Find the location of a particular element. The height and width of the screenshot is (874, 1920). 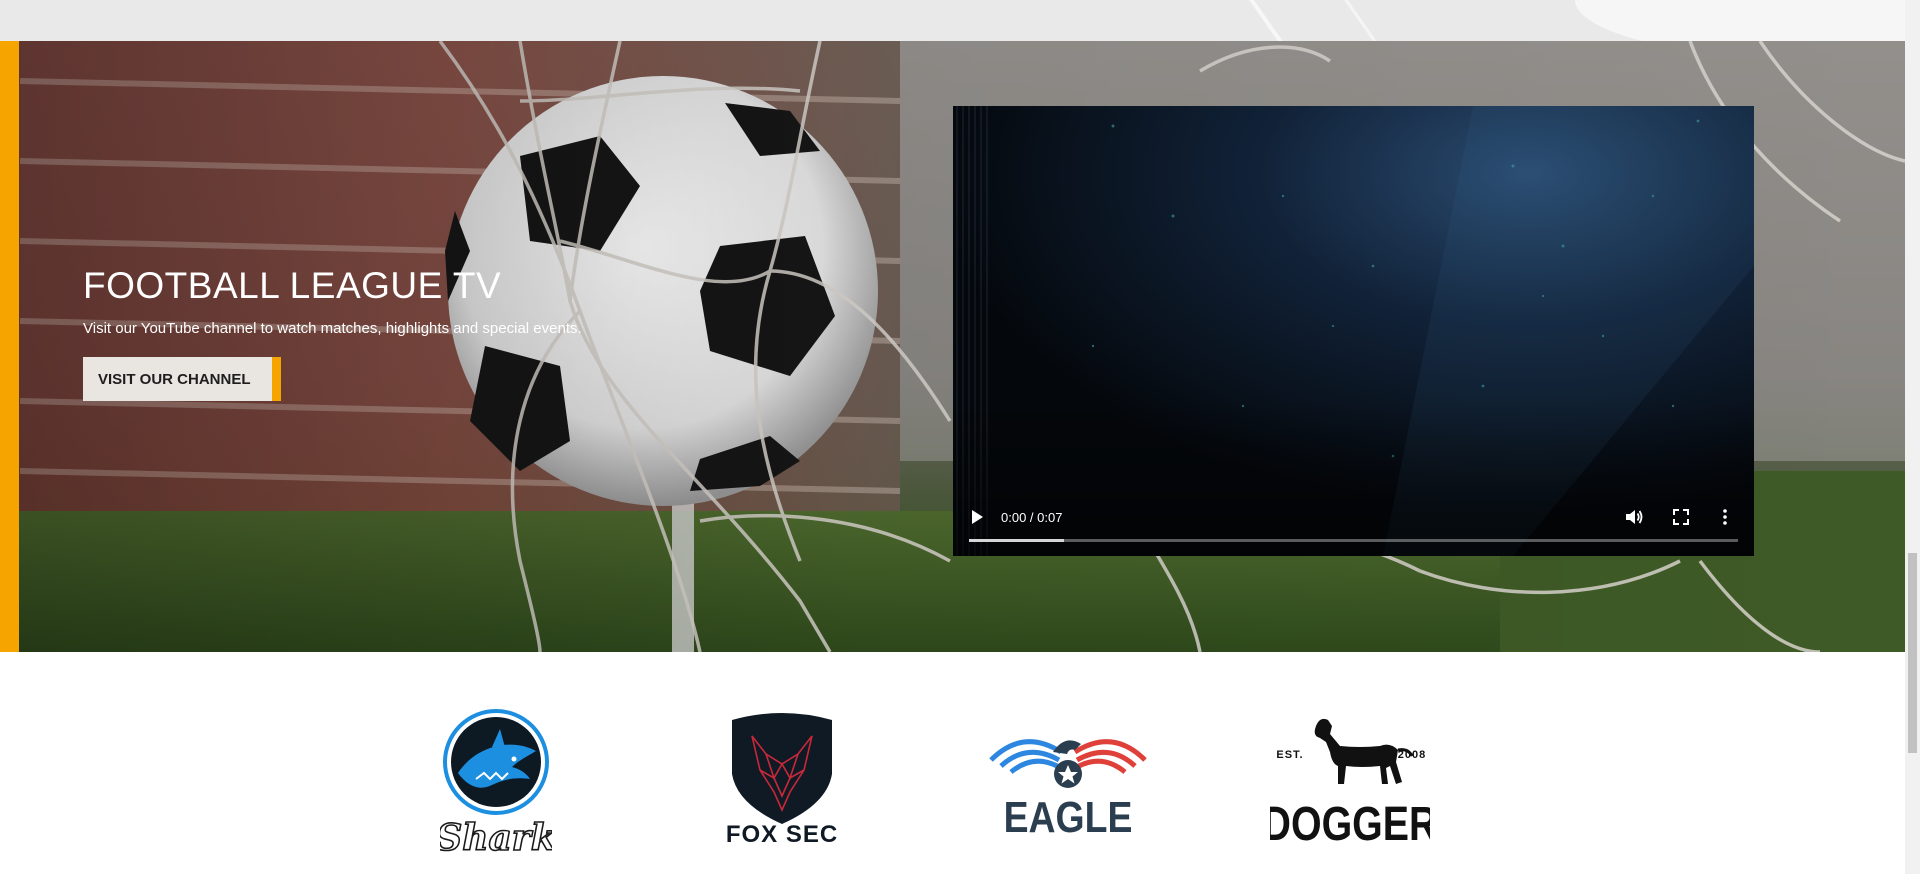

fullscreen-icon is located at coordinates (1681, 517).